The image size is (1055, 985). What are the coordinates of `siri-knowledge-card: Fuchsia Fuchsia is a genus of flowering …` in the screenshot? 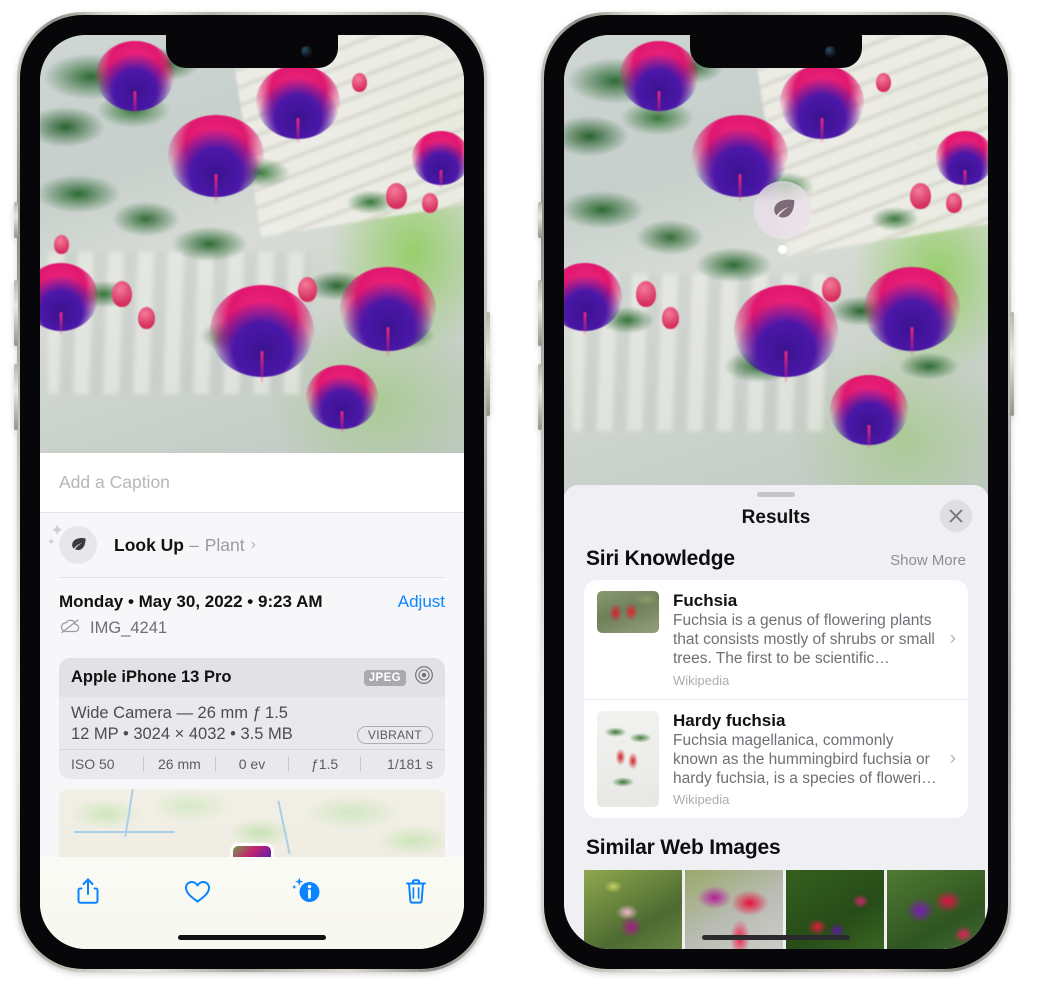 It's located at (776, 699).